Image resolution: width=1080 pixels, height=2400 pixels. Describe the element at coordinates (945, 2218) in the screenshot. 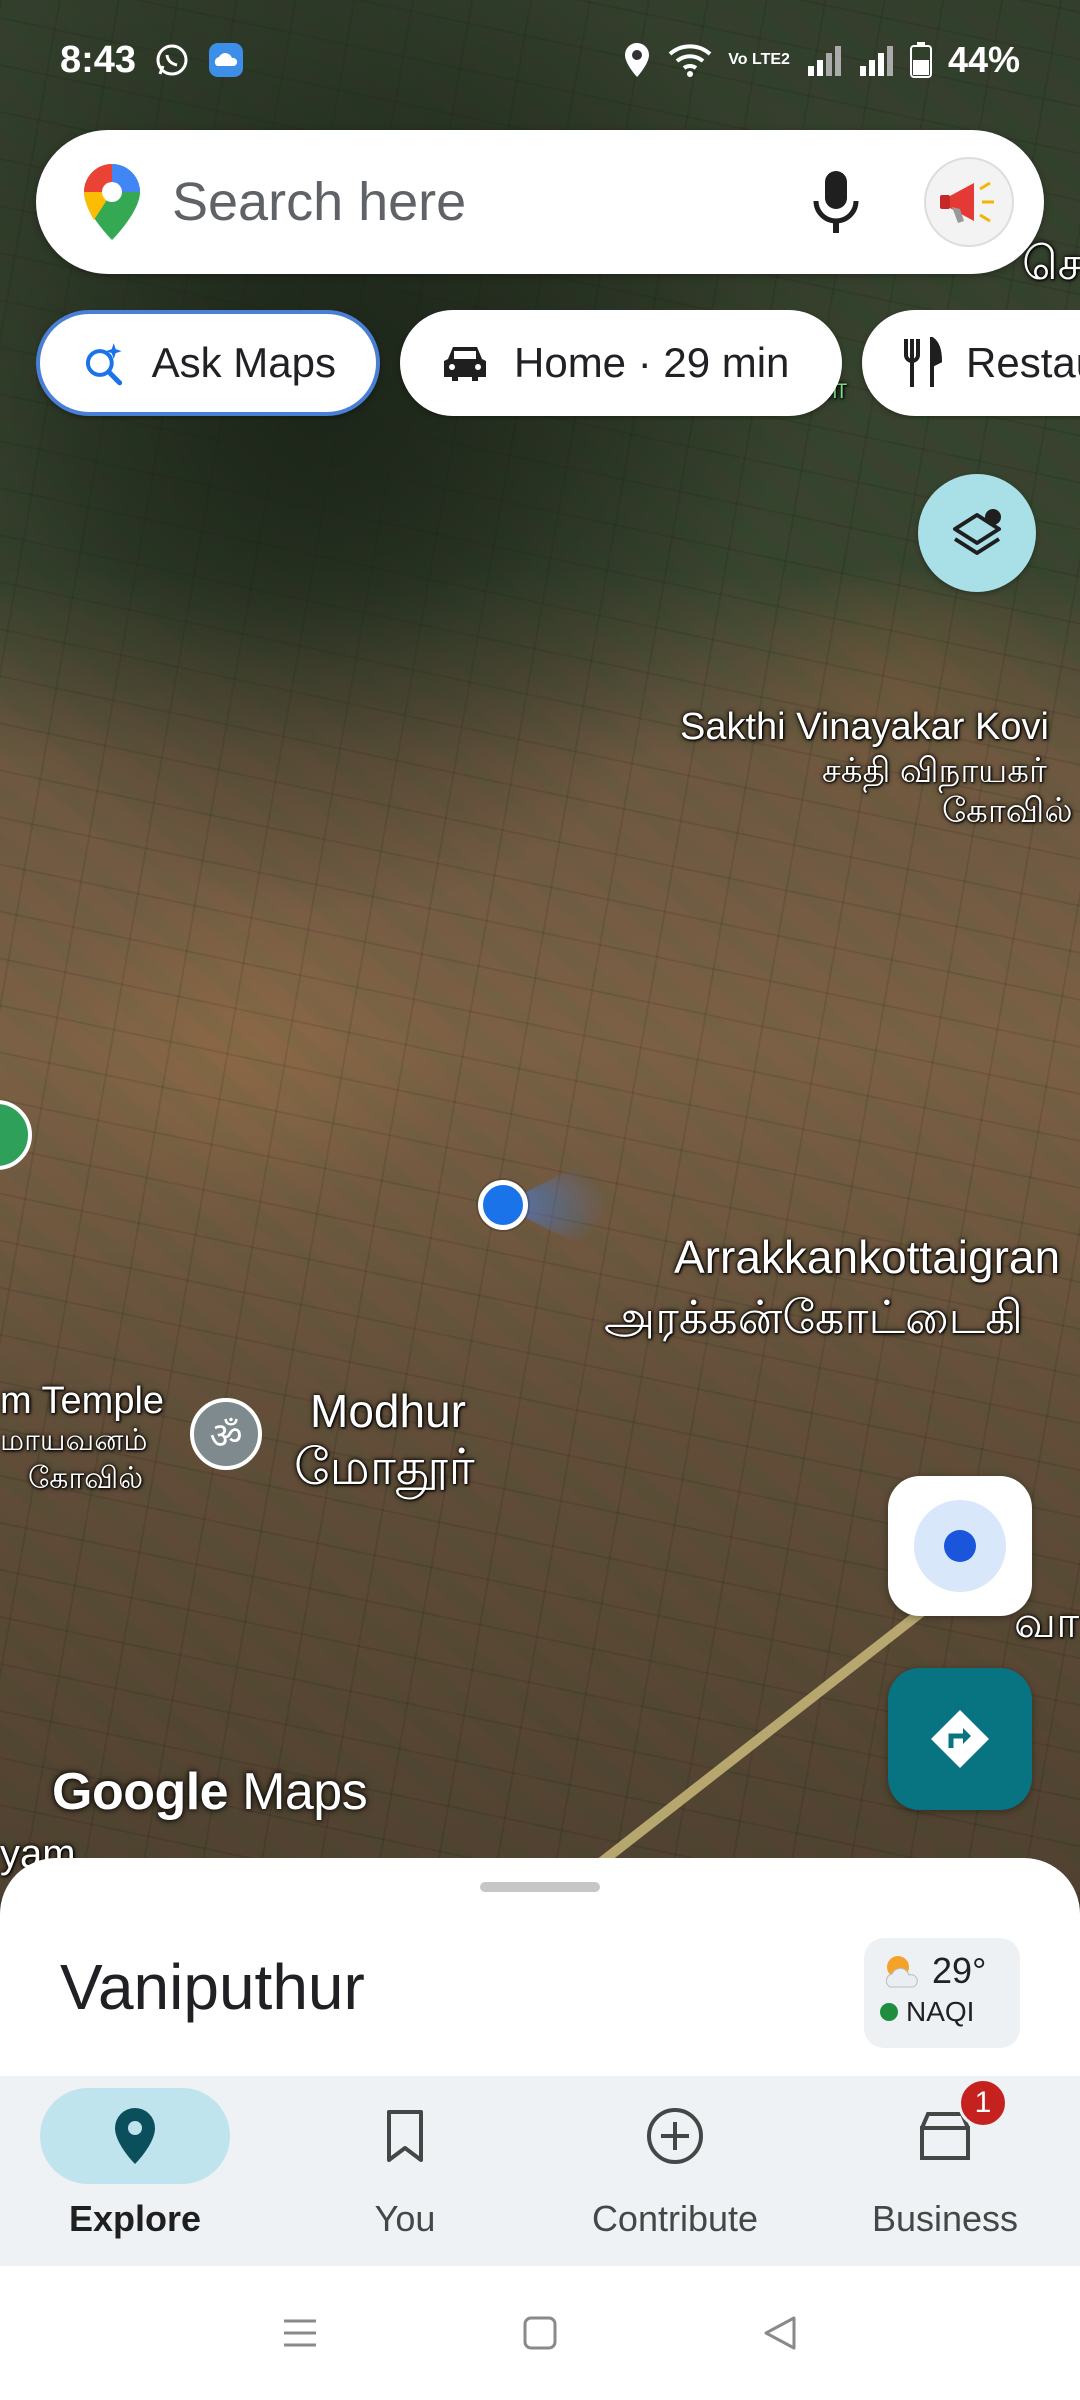

I see `nav-business-label: Business` at that location.